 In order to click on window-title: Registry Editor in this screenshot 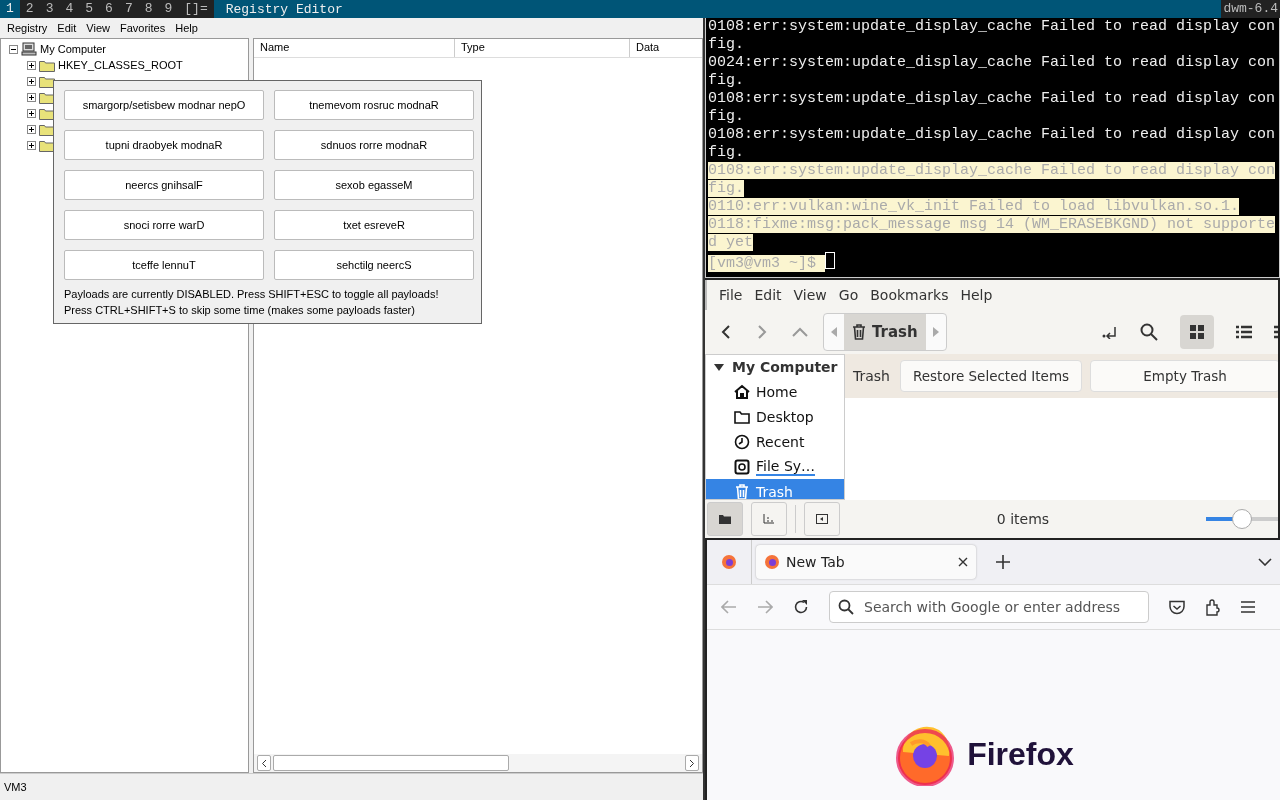, I will do `click(284, 9)`.